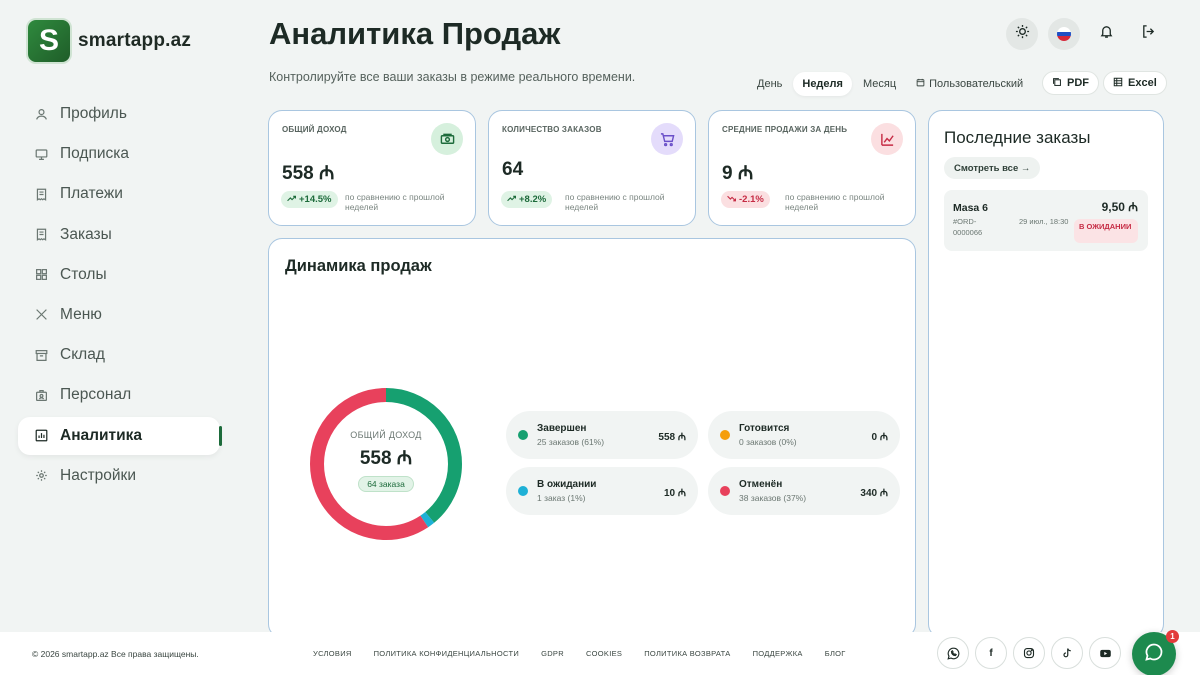  Describe the element at coordinates (687, 653) in the screenshot. I see `footer-link-refund: ПОЛИТИКА ВОЗВРАТА` at that location.